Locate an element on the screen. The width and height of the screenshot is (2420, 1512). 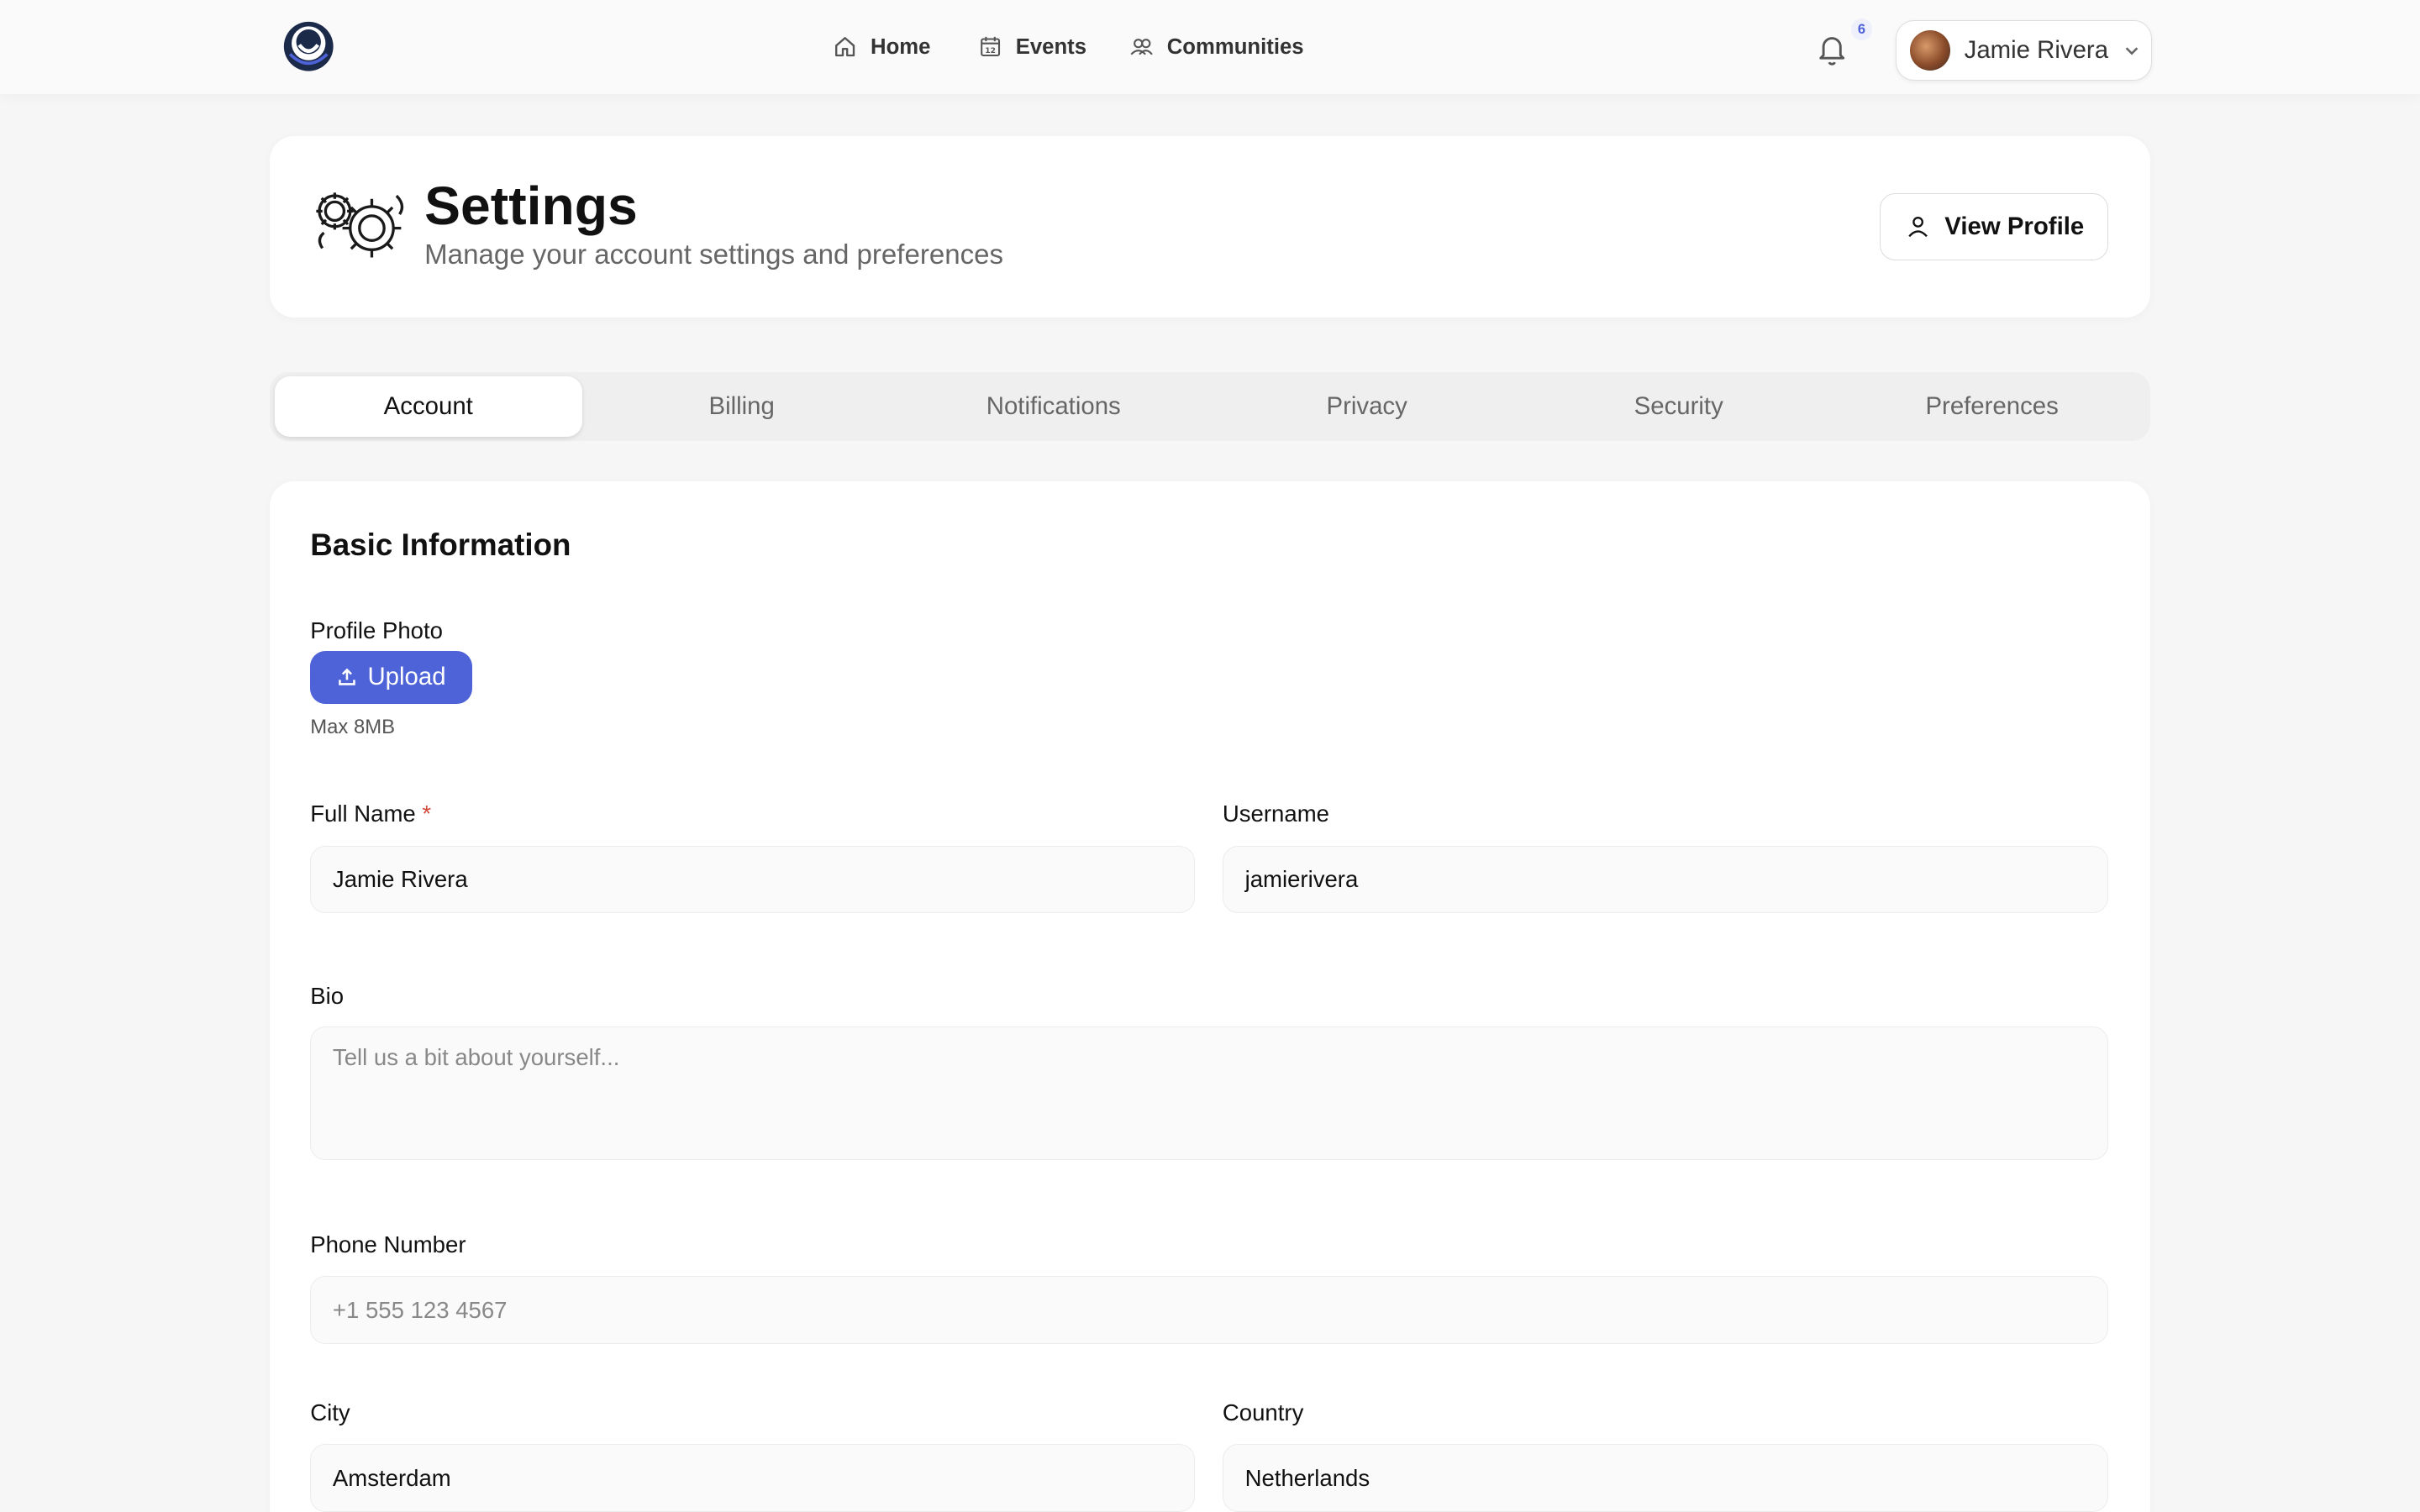
city-input: Amsterdam is located at coordinates (752, 1478).